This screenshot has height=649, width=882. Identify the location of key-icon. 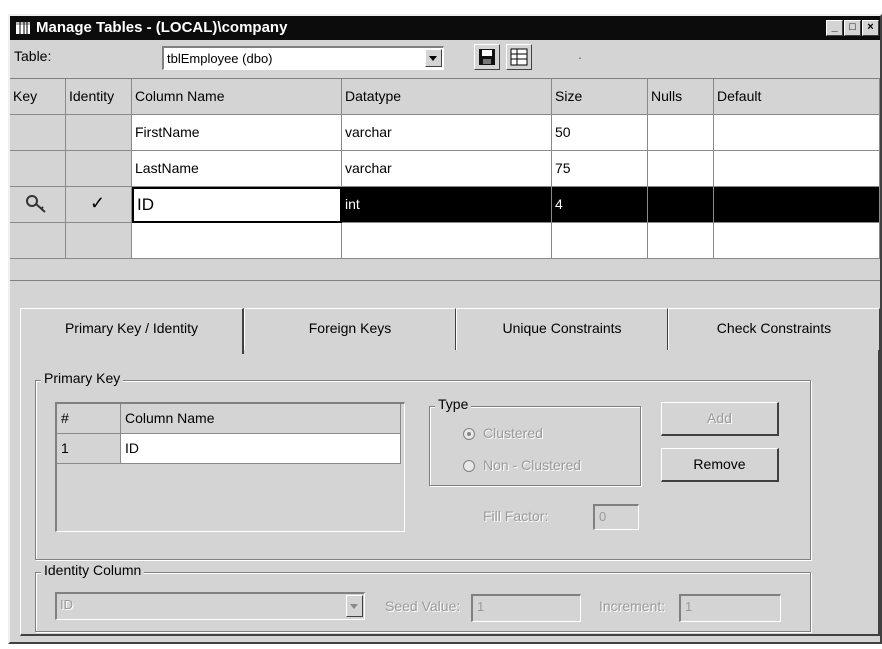
(36, 204).